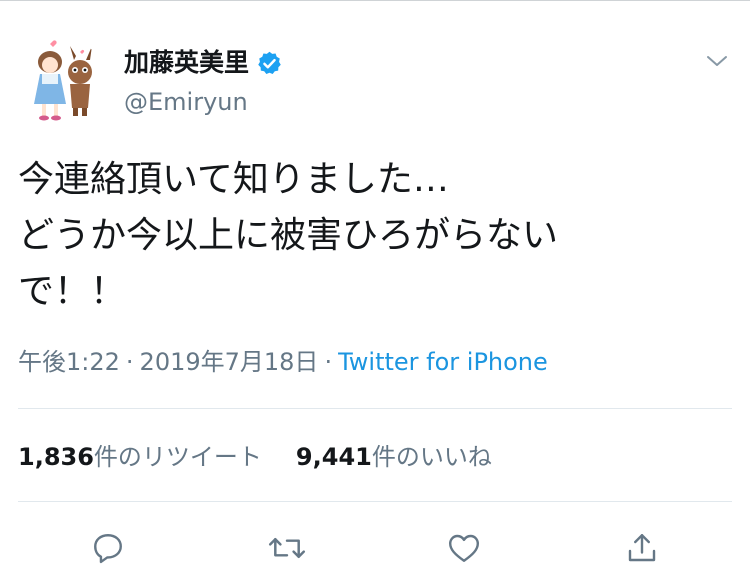 The height and width of the screenshot is (583, 750). Describe the element at coordinates (431, 457) in the screenshot. I see `likes-label: 件のいいね` at that location.